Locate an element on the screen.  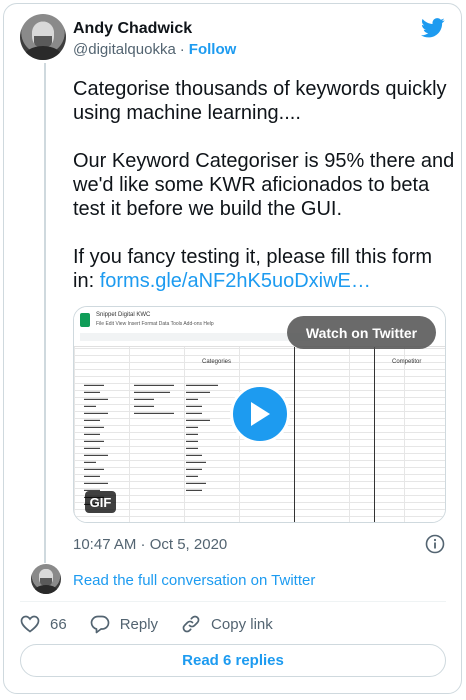
heart-icon is located at coordinates (30, 624).